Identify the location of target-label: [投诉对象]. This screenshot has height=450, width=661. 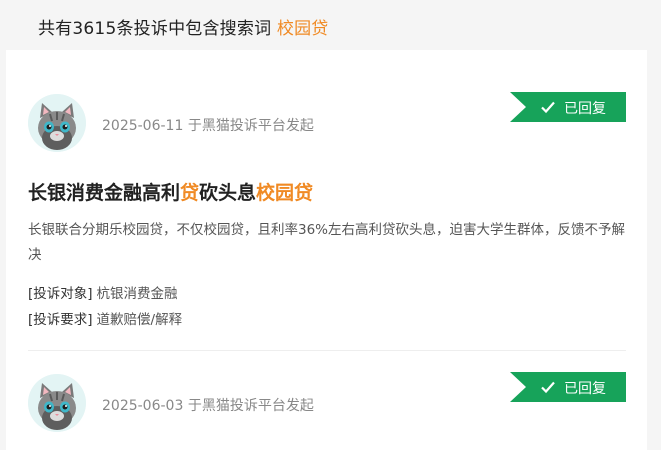
(60, 294).